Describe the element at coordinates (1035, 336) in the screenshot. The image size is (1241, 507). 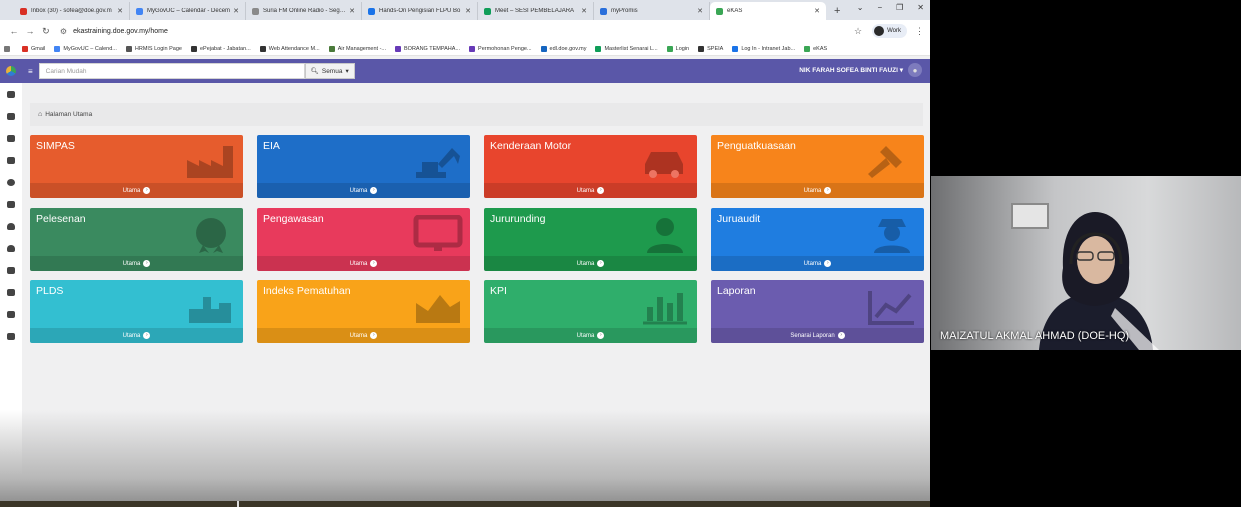
I see `participant-name: MAIZATUL AKMAL AHMAD (DOE-HQ)` at that location.